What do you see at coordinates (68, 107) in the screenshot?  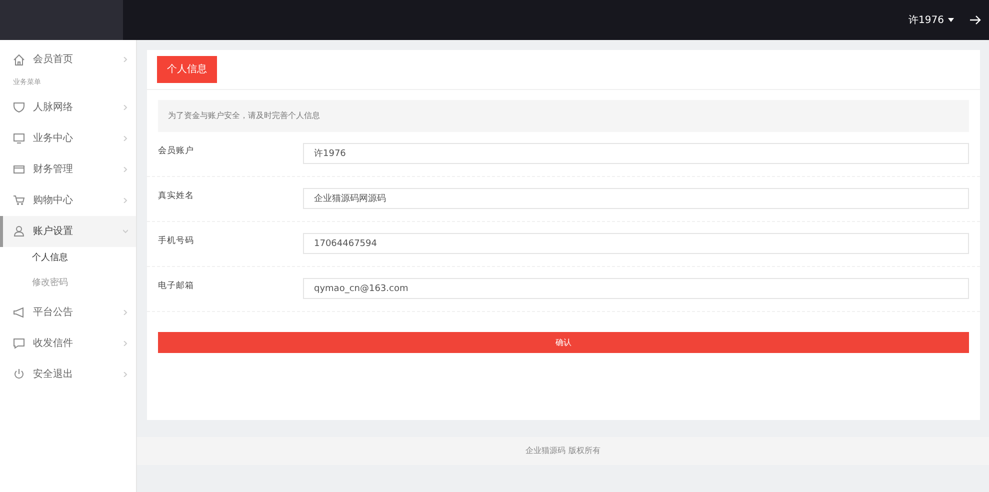 I see `sidebar-item: 人脉网络` at bounding box center [68, 107].